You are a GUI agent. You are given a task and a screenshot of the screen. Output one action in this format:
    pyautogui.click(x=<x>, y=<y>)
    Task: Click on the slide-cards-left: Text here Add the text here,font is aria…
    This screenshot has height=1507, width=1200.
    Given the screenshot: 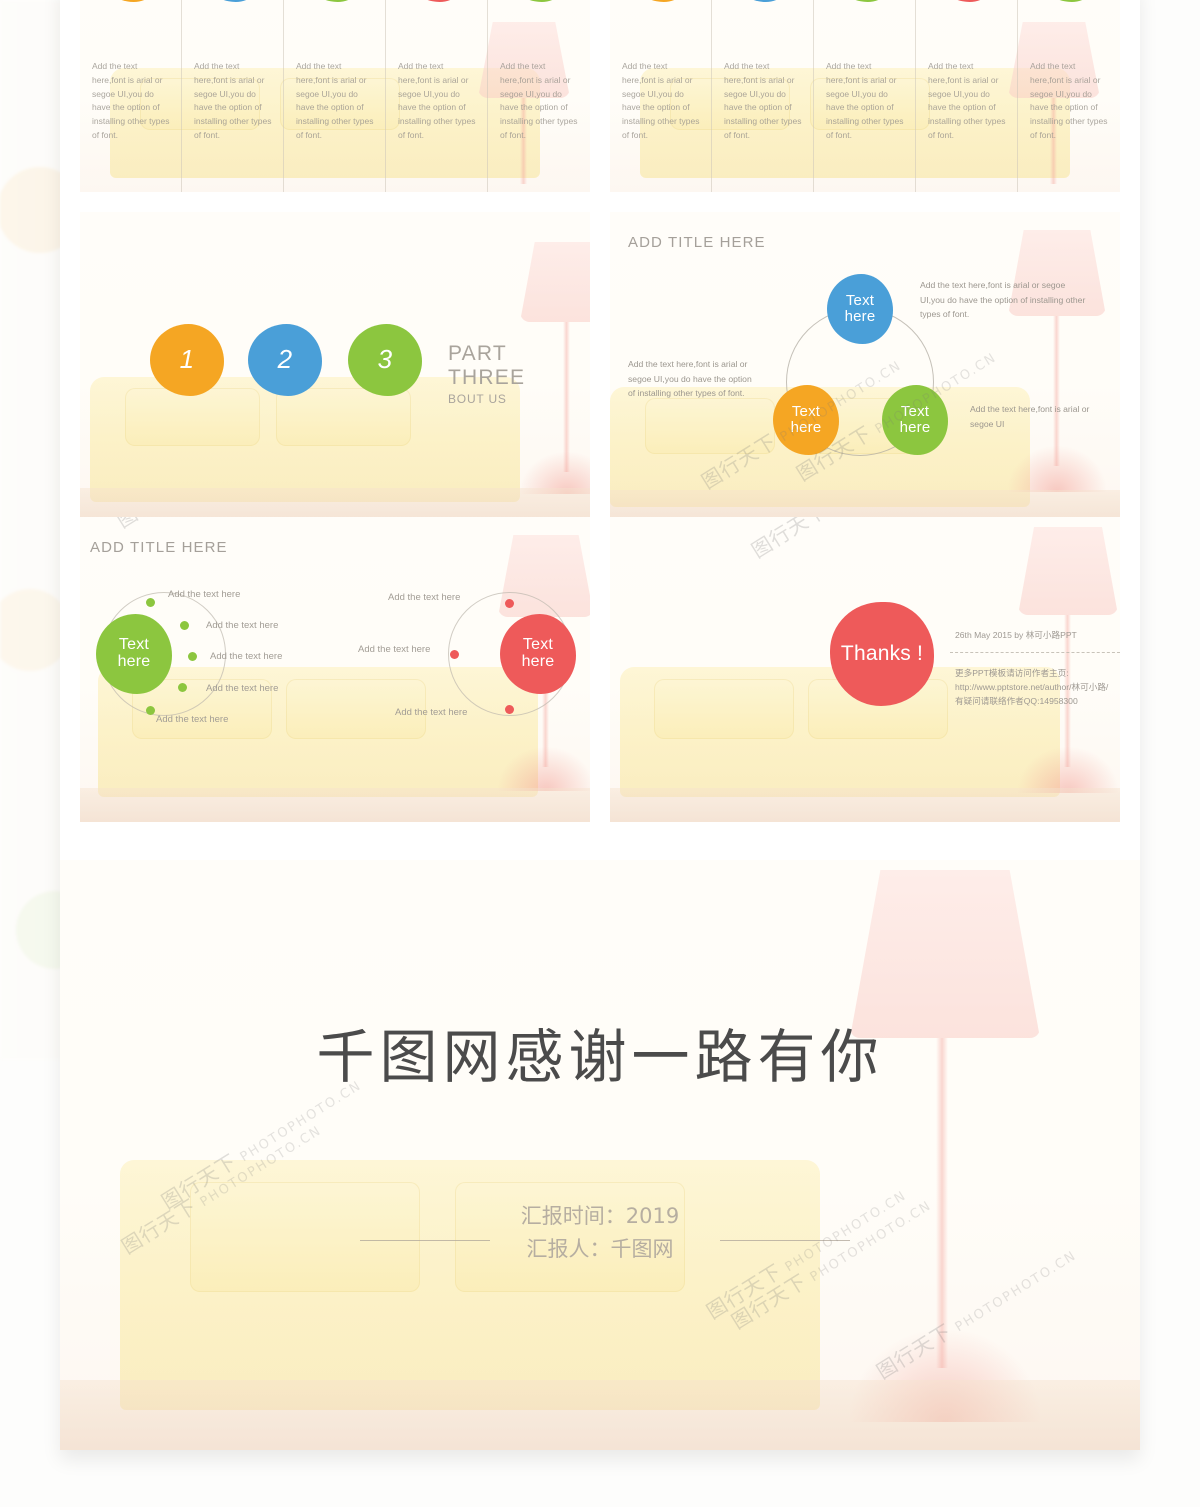 What is the action you would take?
    pyautogui.click(x=335, y=96)
    